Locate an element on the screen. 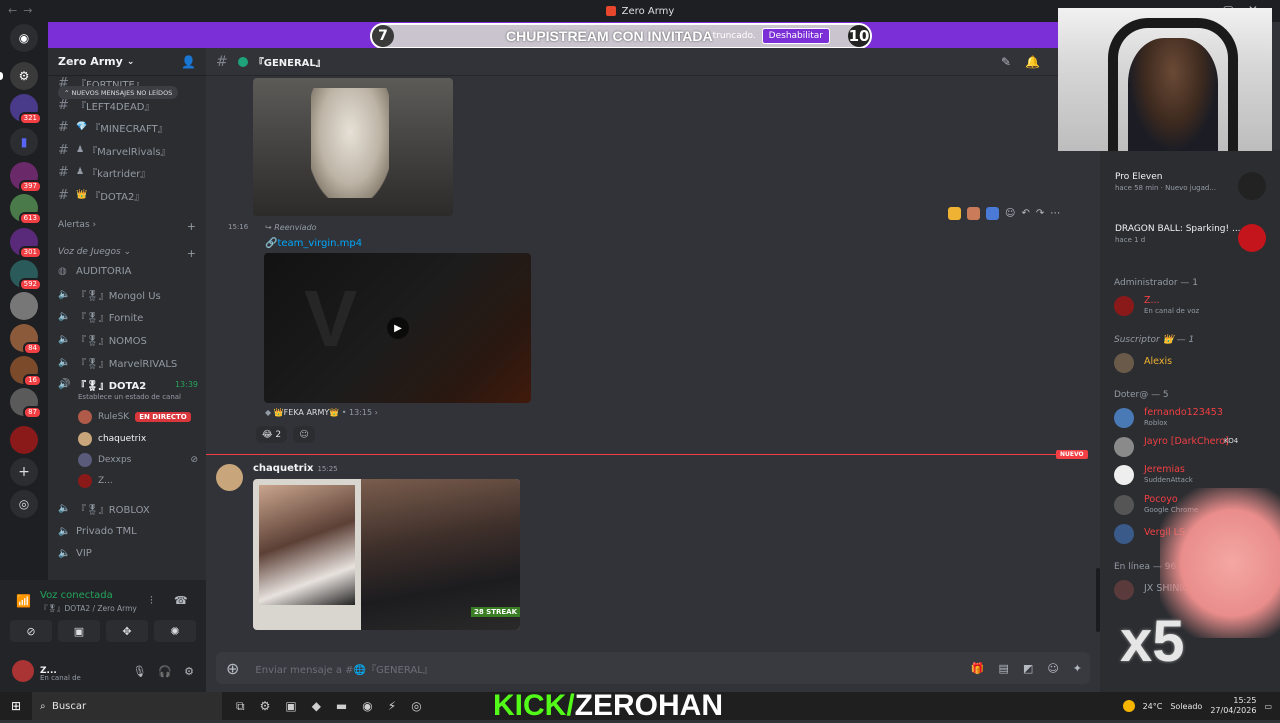 Image resolution: width=1280 pixels, height=723 pixels. task-view-icon: ⧉ is located at coordinates (240, 706).